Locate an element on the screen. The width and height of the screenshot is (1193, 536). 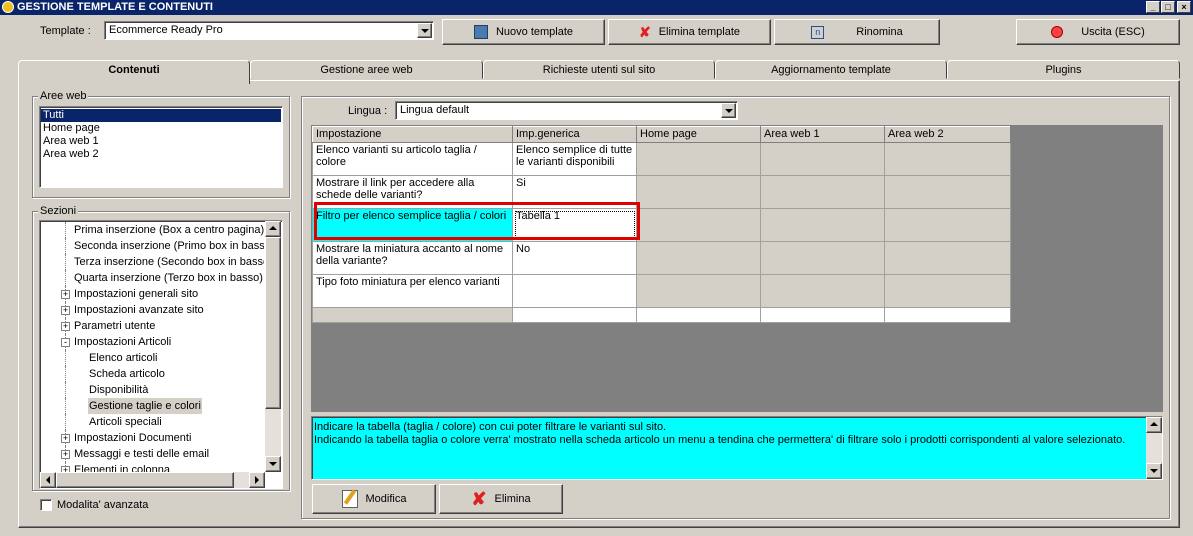
sezioni-vscrollbar is located at coordinates (273, 346).